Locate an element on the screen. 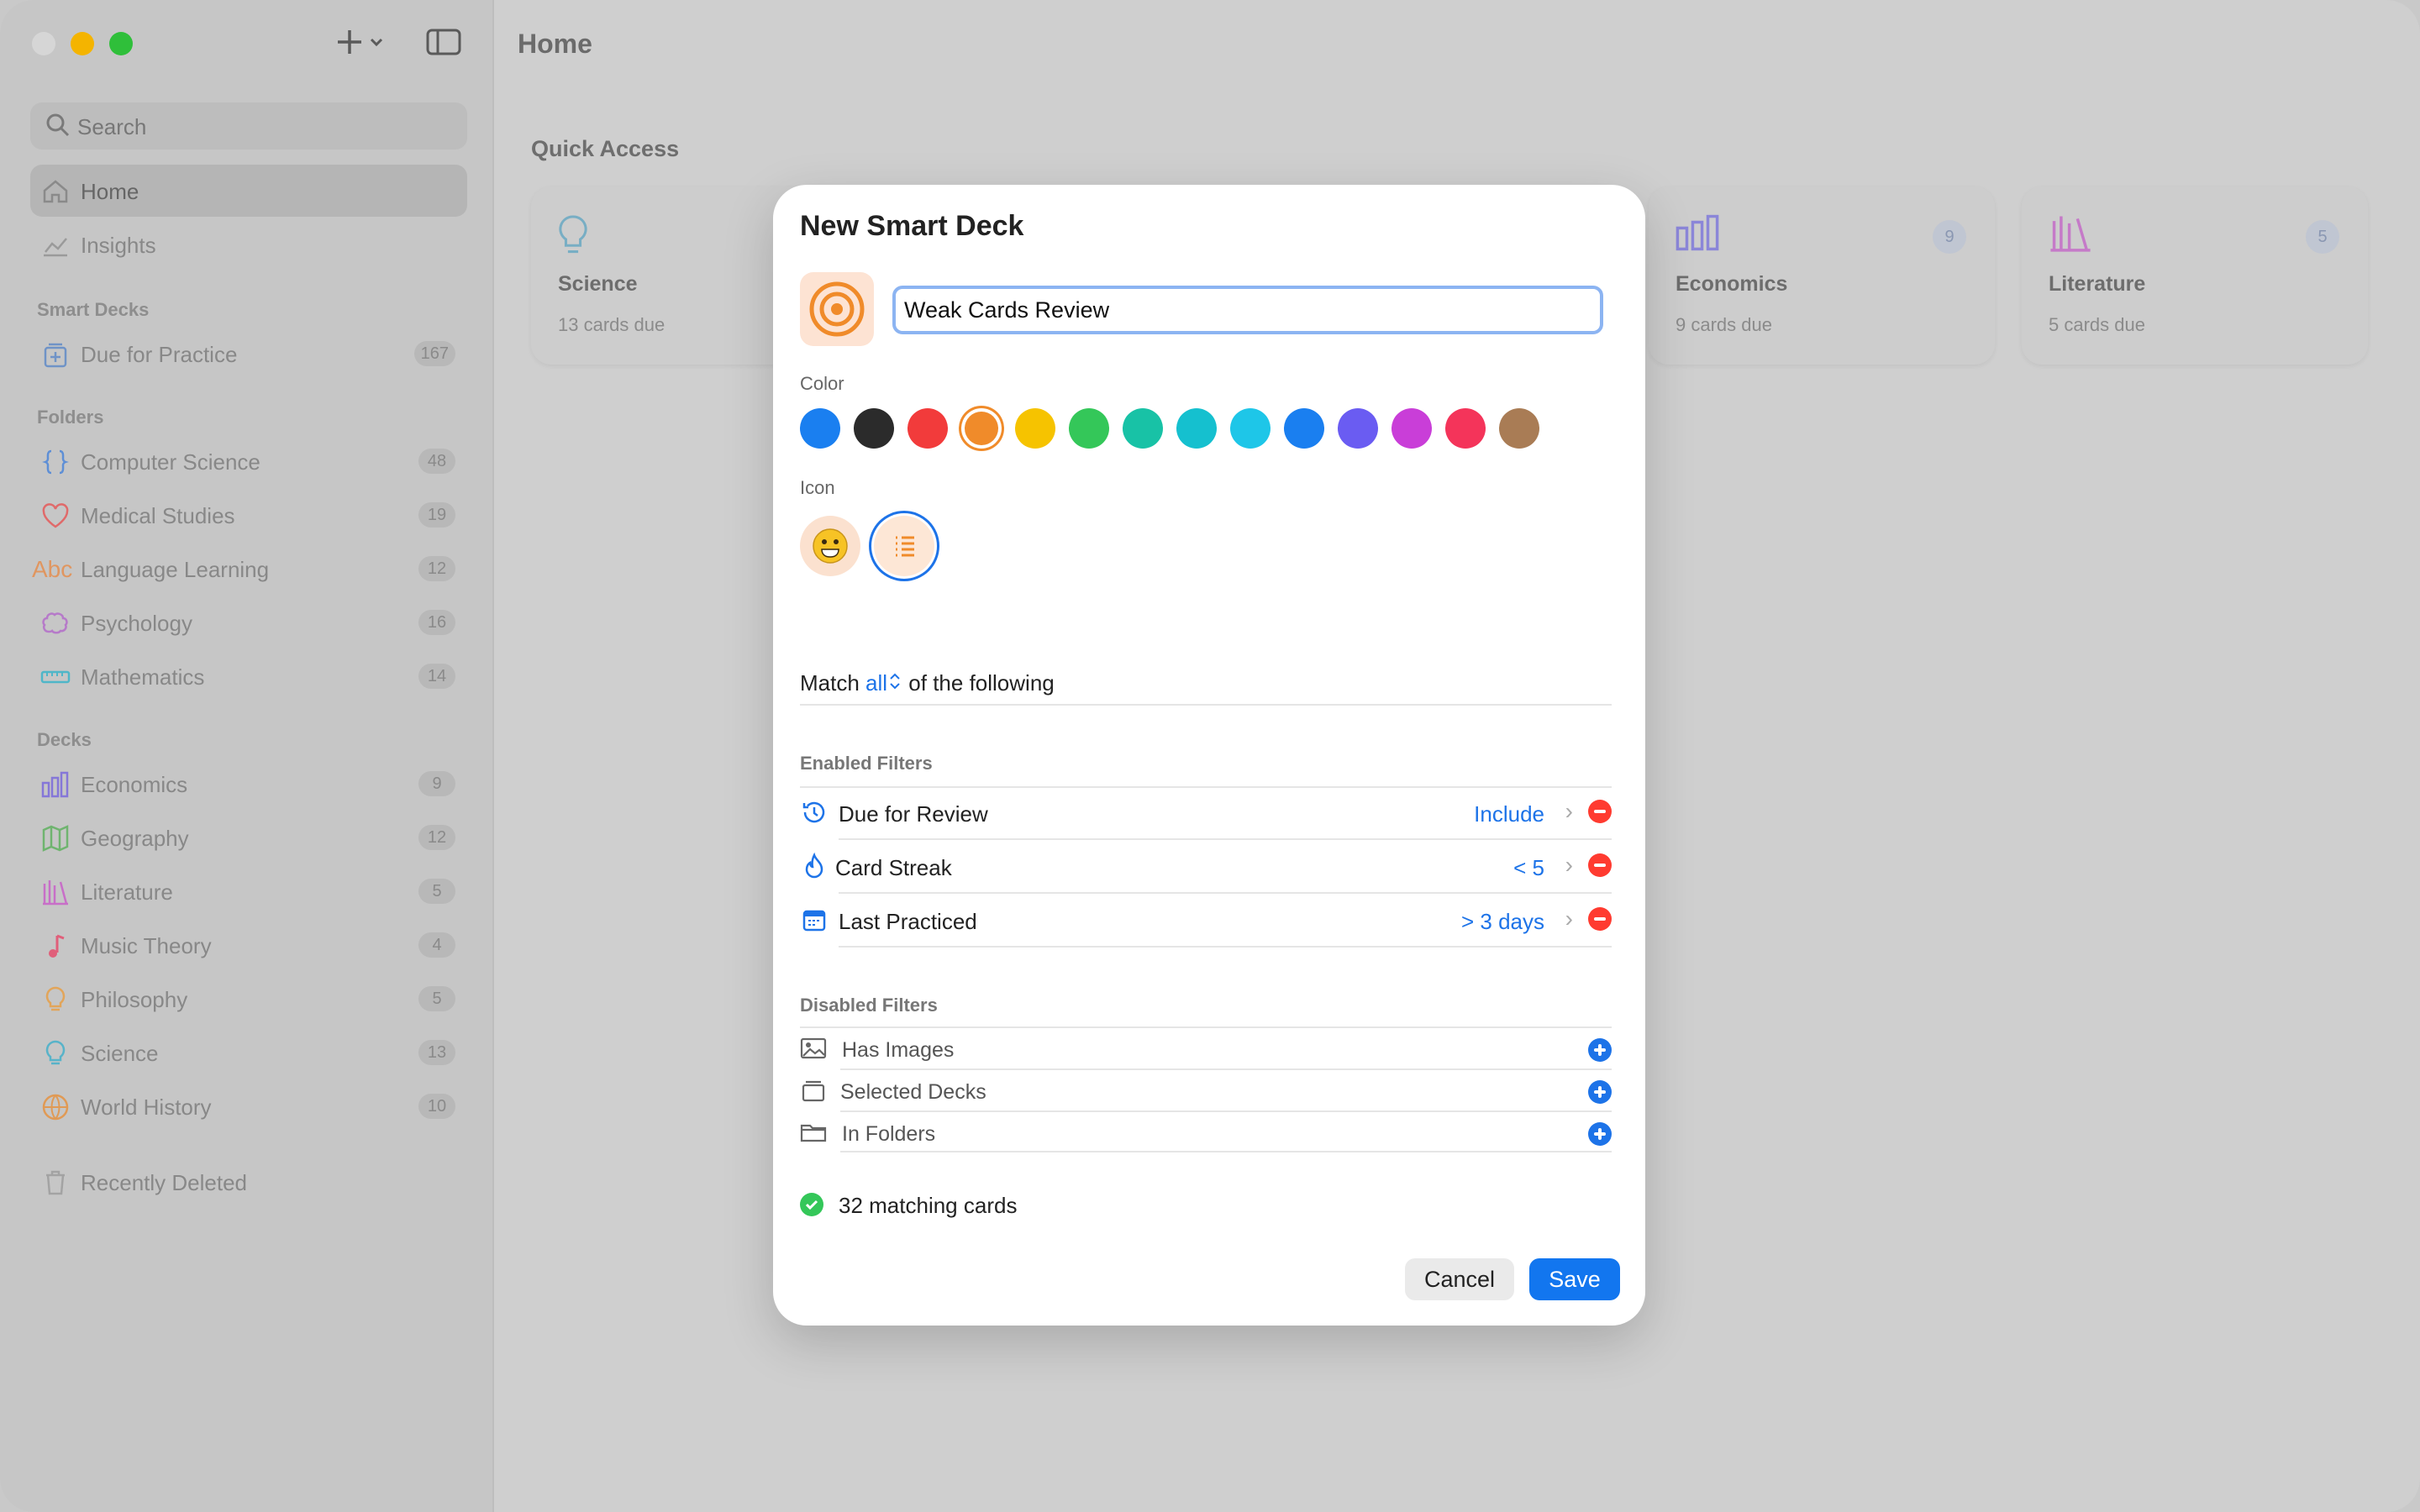  minimize-window-button is located at coordinates (82, 43).